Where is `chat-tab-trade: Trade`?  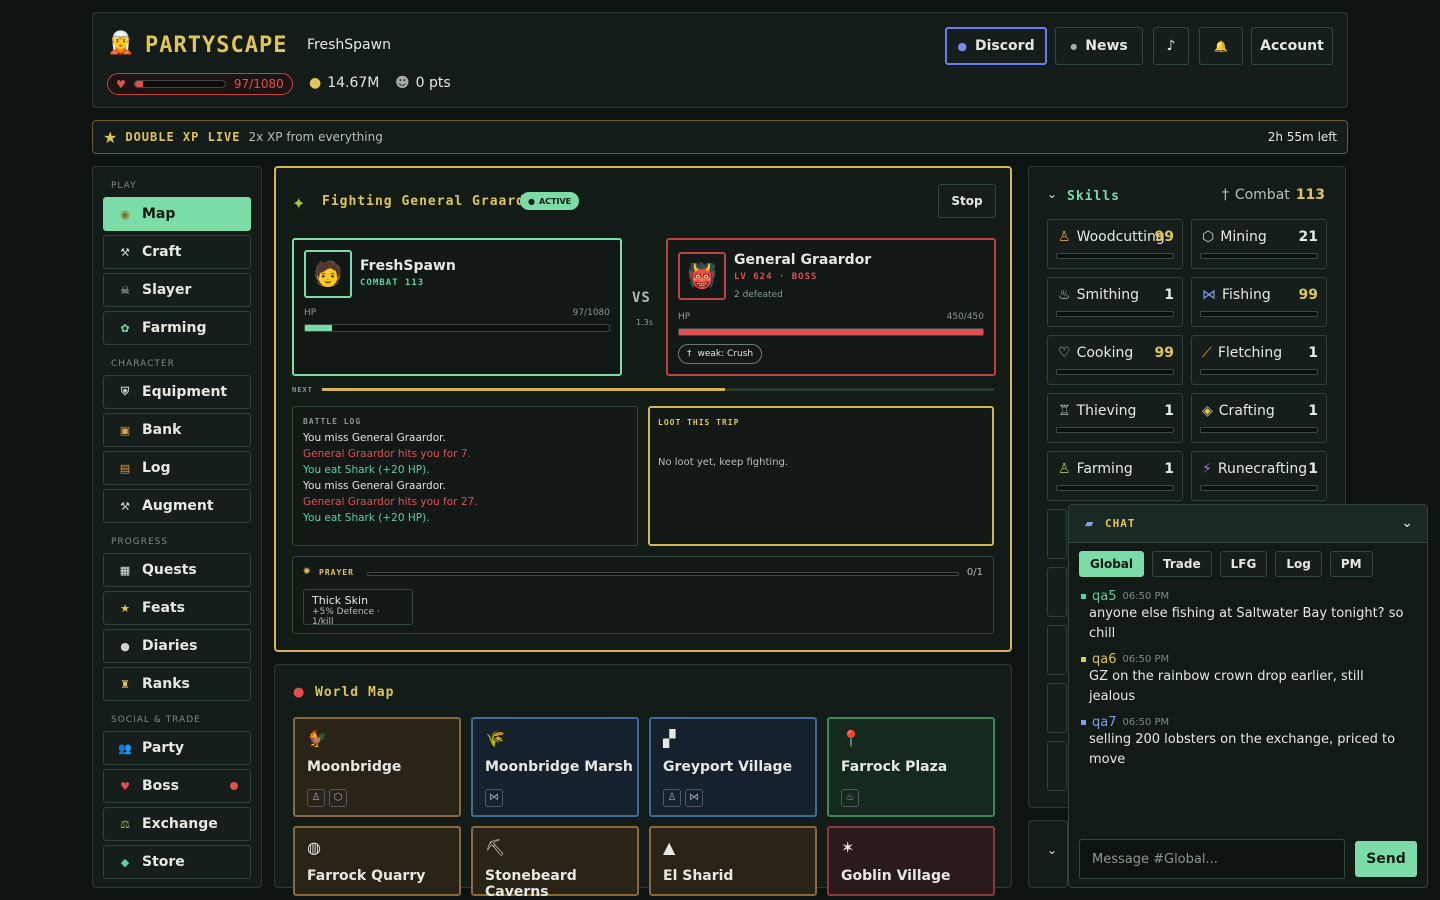
chat-tab-trade: Trade is located at coordinates (1182, 564).